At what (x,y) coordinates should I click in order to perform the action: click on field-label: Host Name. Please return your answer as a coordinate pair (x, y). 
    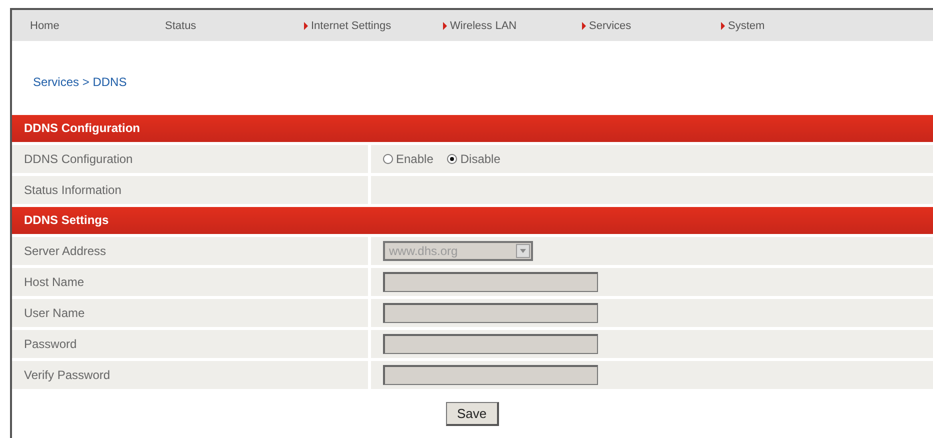
    Looking at the image, I should click on (190, 282).